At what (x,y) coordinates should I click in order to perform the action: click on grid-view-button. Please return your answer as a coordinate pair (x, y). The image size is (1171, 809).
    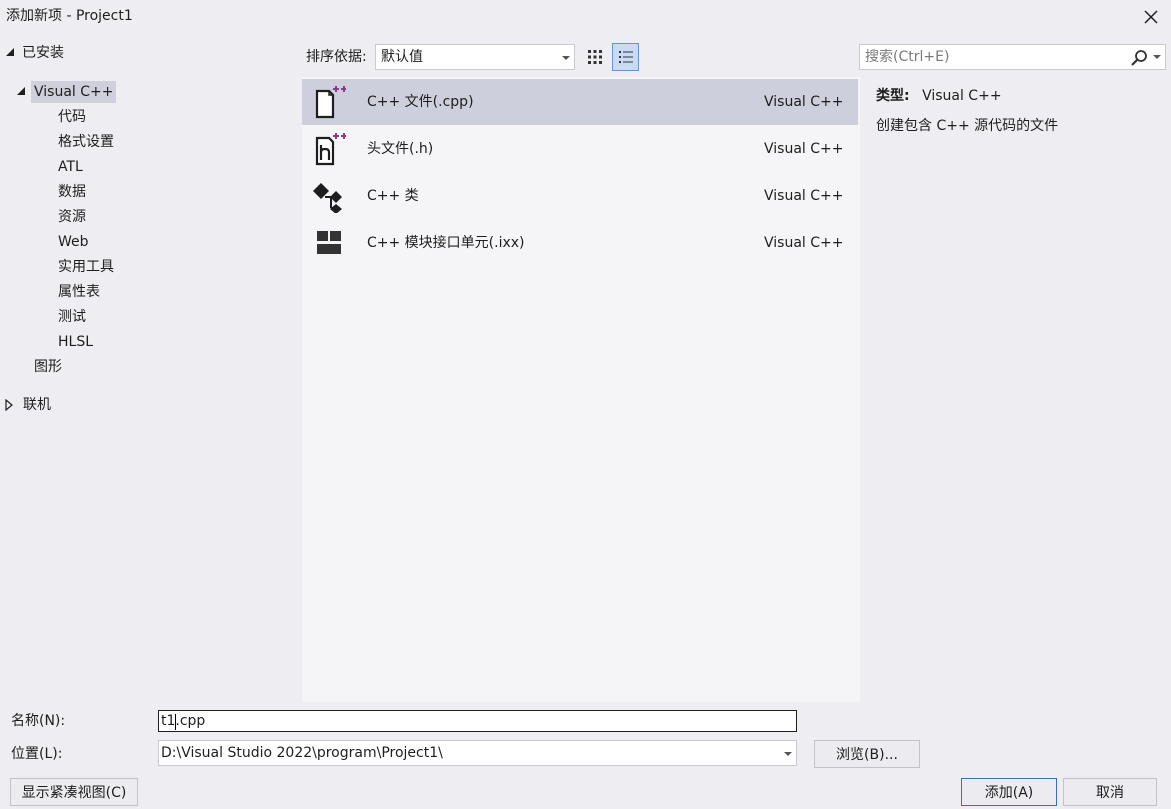
    Looking at the image, I should click on (595, 57).